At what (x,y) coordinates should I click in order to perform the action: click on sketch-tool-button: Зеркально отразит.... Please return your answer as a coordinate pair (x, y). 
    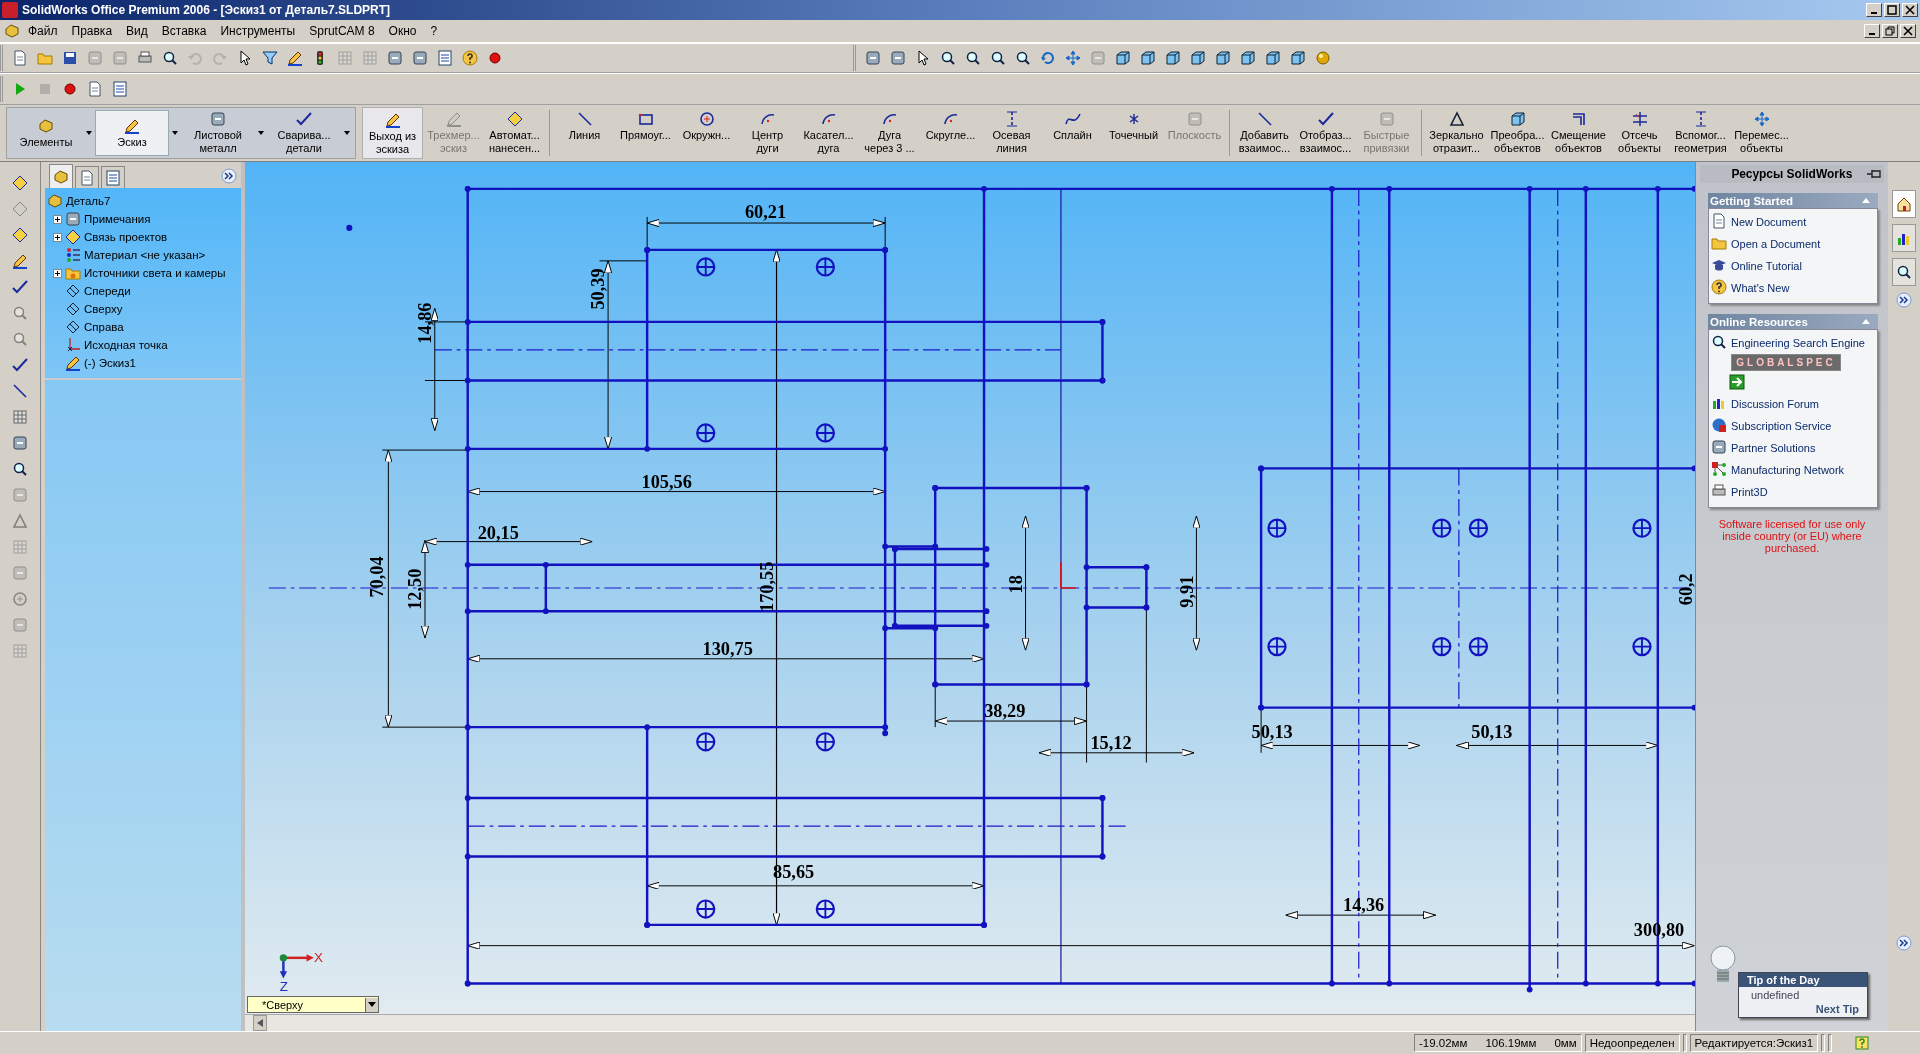
    Looking at the image, I should click on (1456, 133).